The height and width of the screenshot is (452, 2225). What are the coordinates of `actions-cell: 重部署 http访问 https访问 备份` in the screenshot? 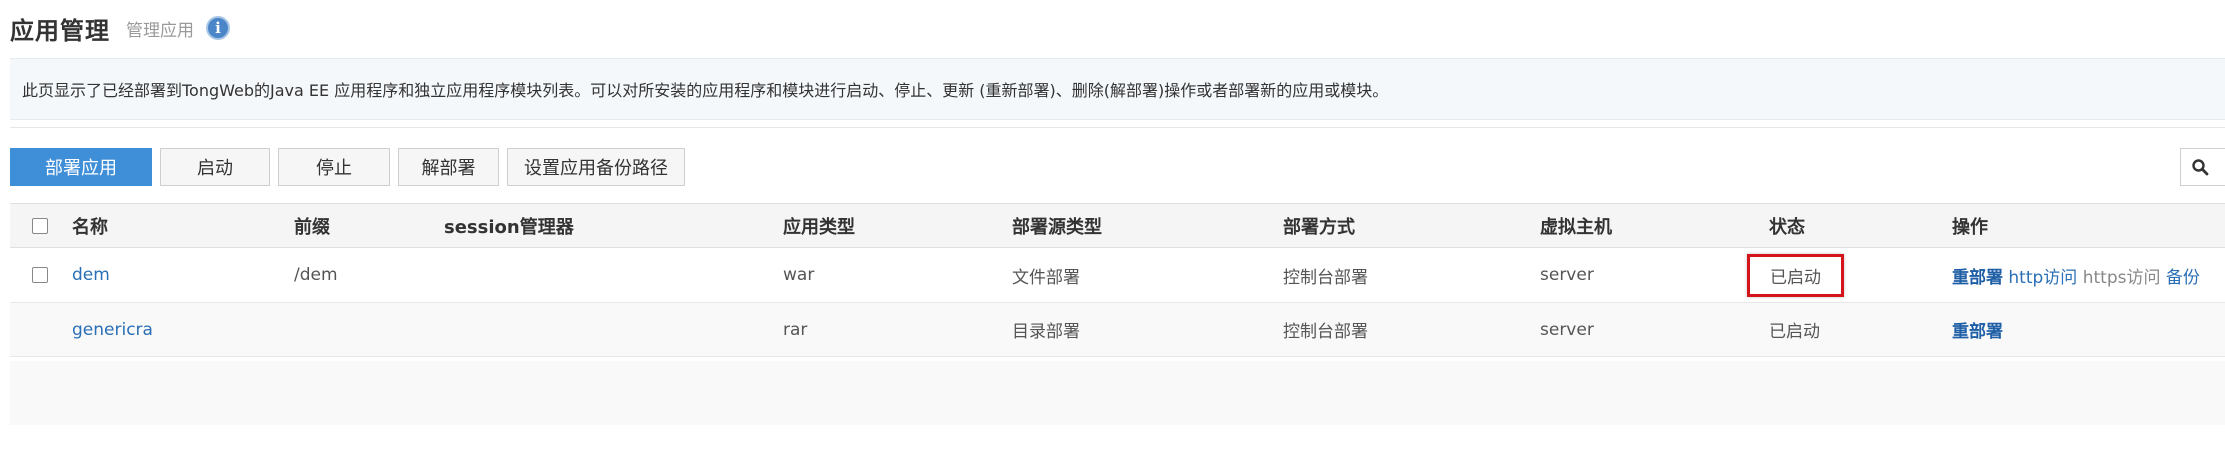 It's located at (2088, 275).